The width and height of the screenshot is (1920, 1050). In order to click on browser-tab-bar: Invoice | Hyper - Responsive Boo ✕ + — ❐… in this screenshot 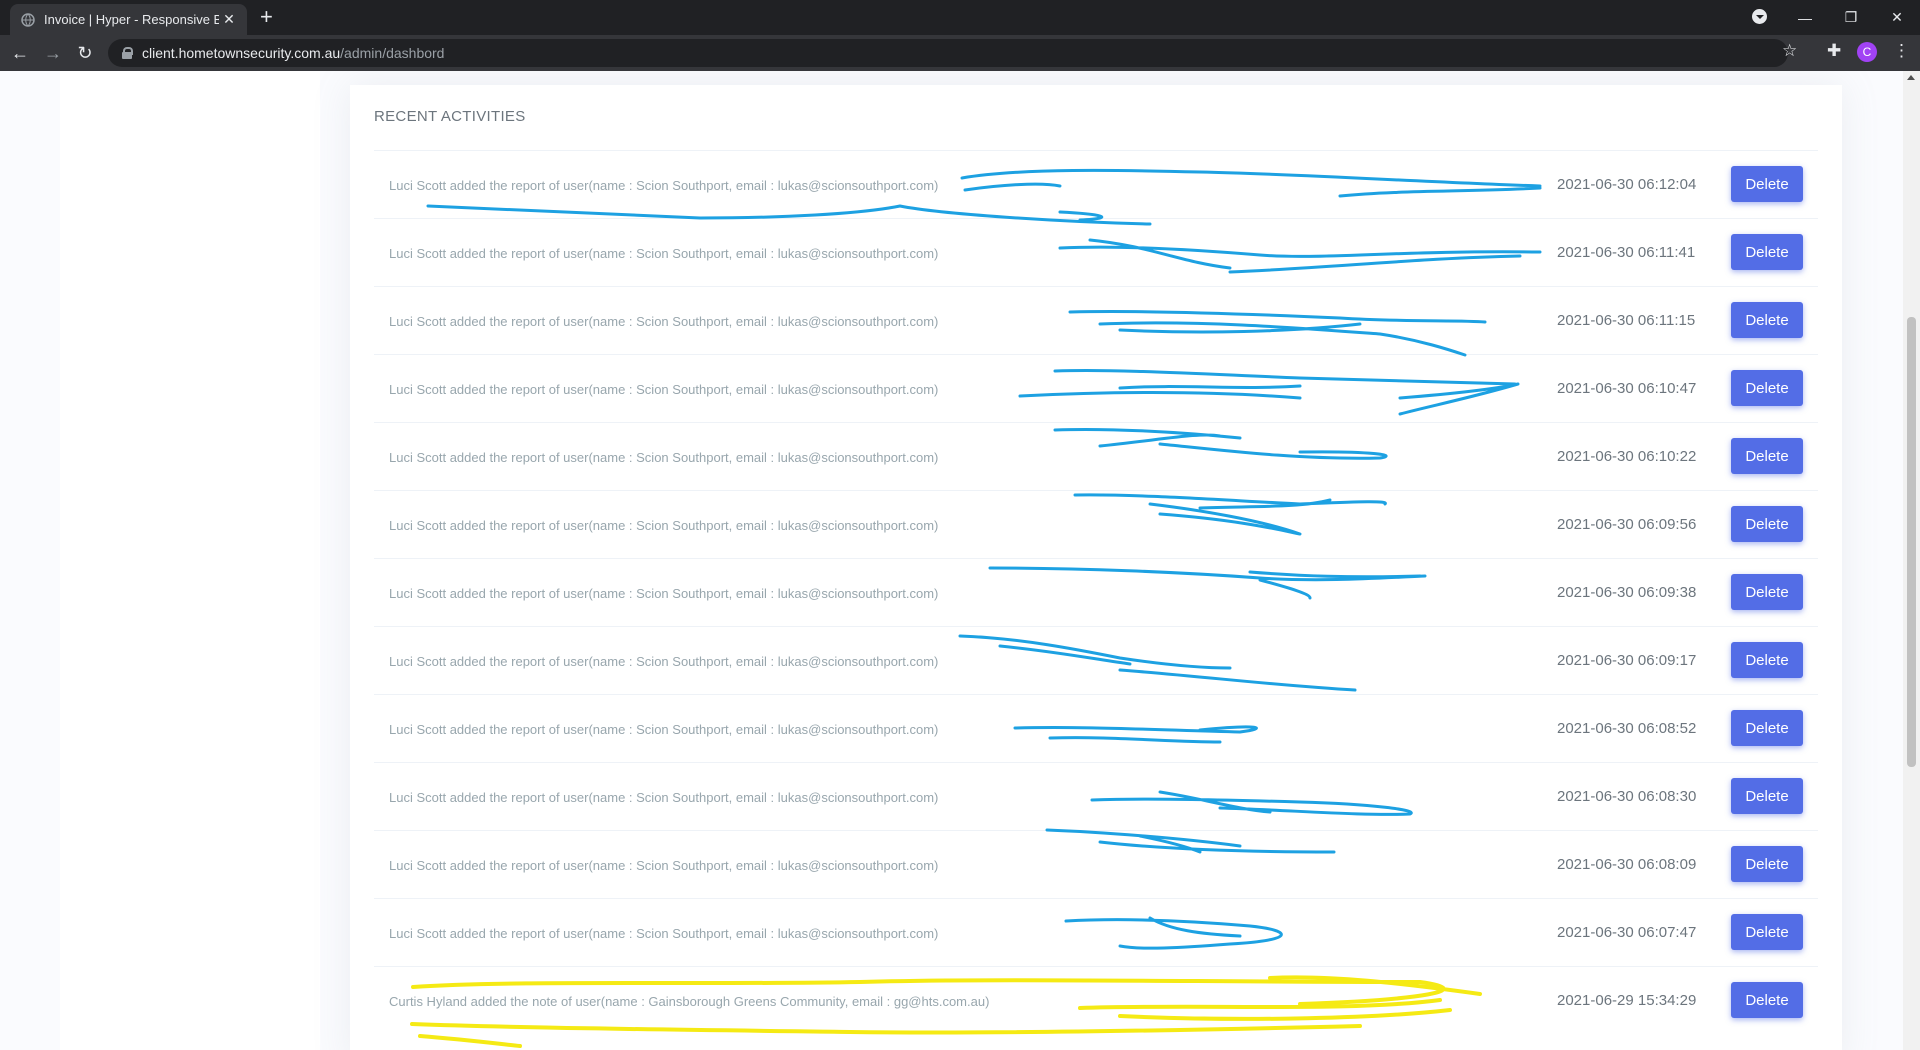, I will do `click(960, 17)`.